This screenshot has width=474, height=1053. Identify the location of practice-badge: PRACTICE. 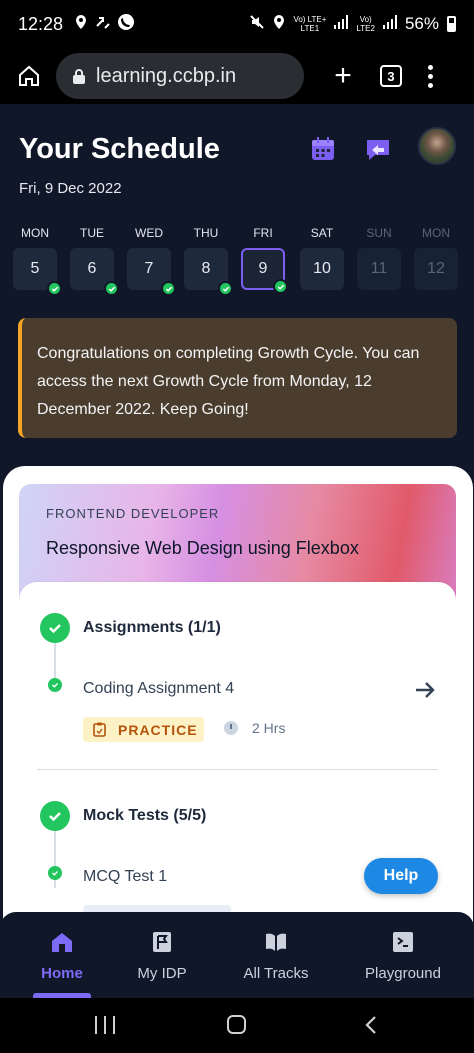
(143, 729).